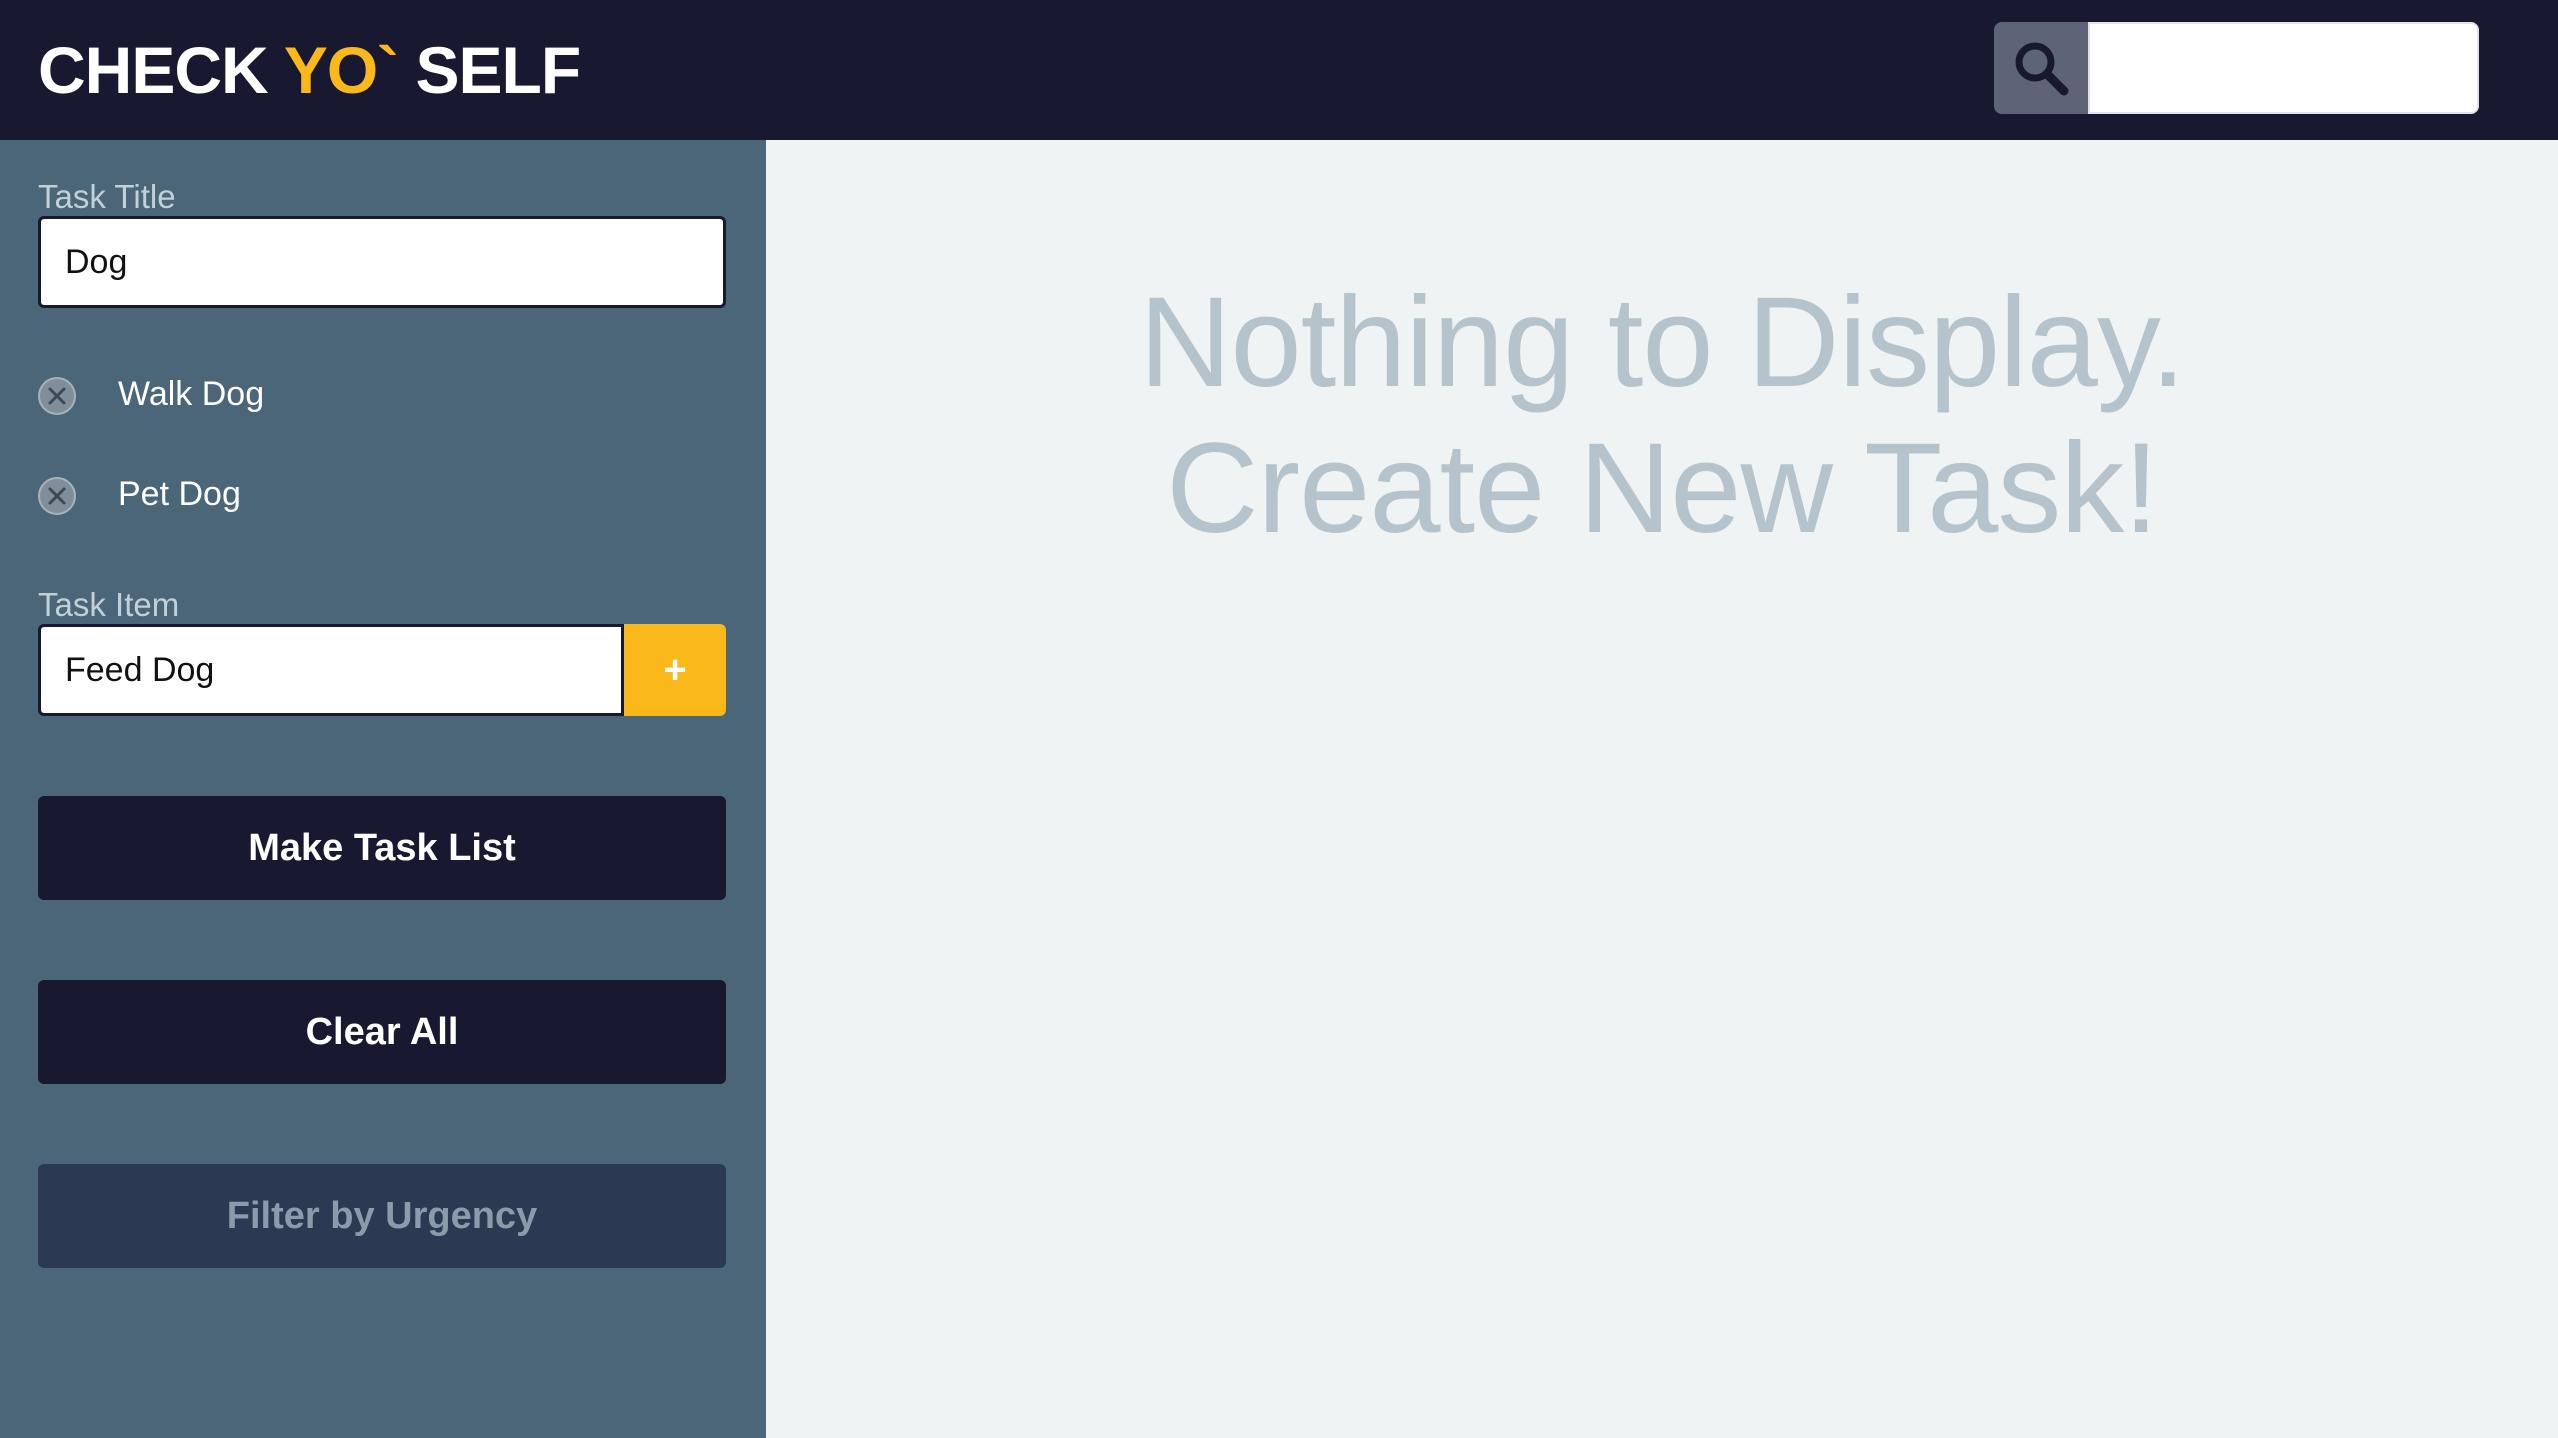  What do you see at coordinates (109, 604) in the screenshot?
I see `task-item-label: Task Item` at bounding box center [109, 604].